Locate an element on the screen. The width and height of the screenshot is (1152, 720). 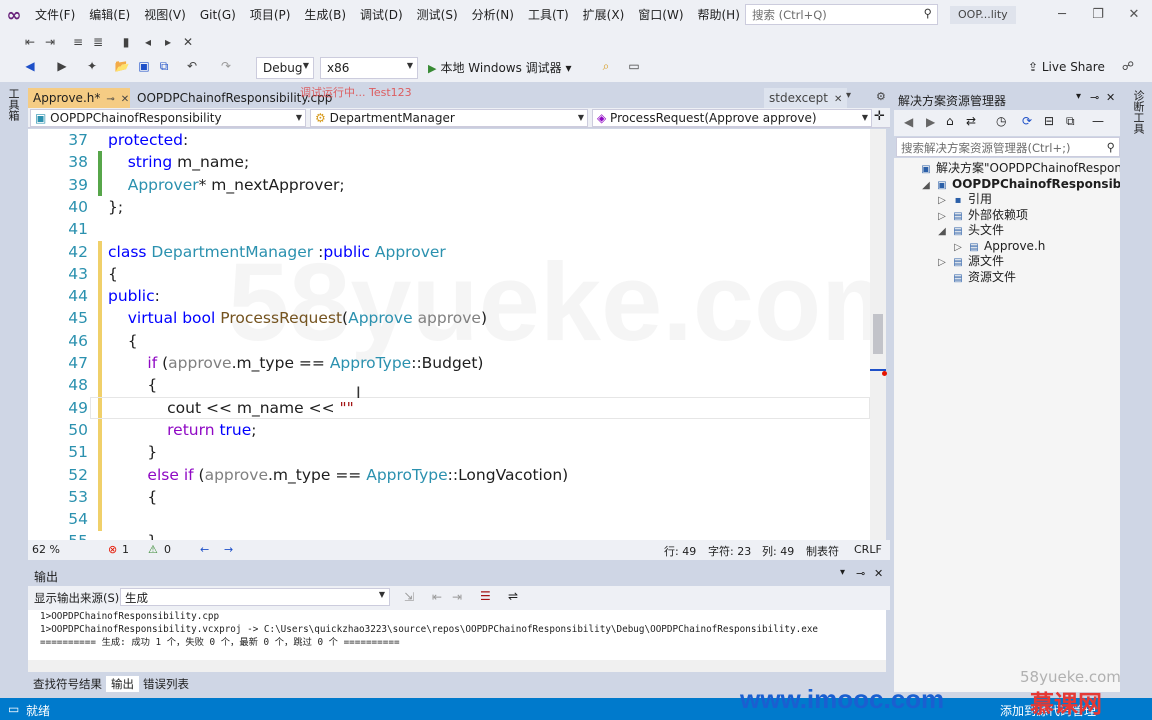
error-icon: ⊗ is located at coordinates (112, 549).